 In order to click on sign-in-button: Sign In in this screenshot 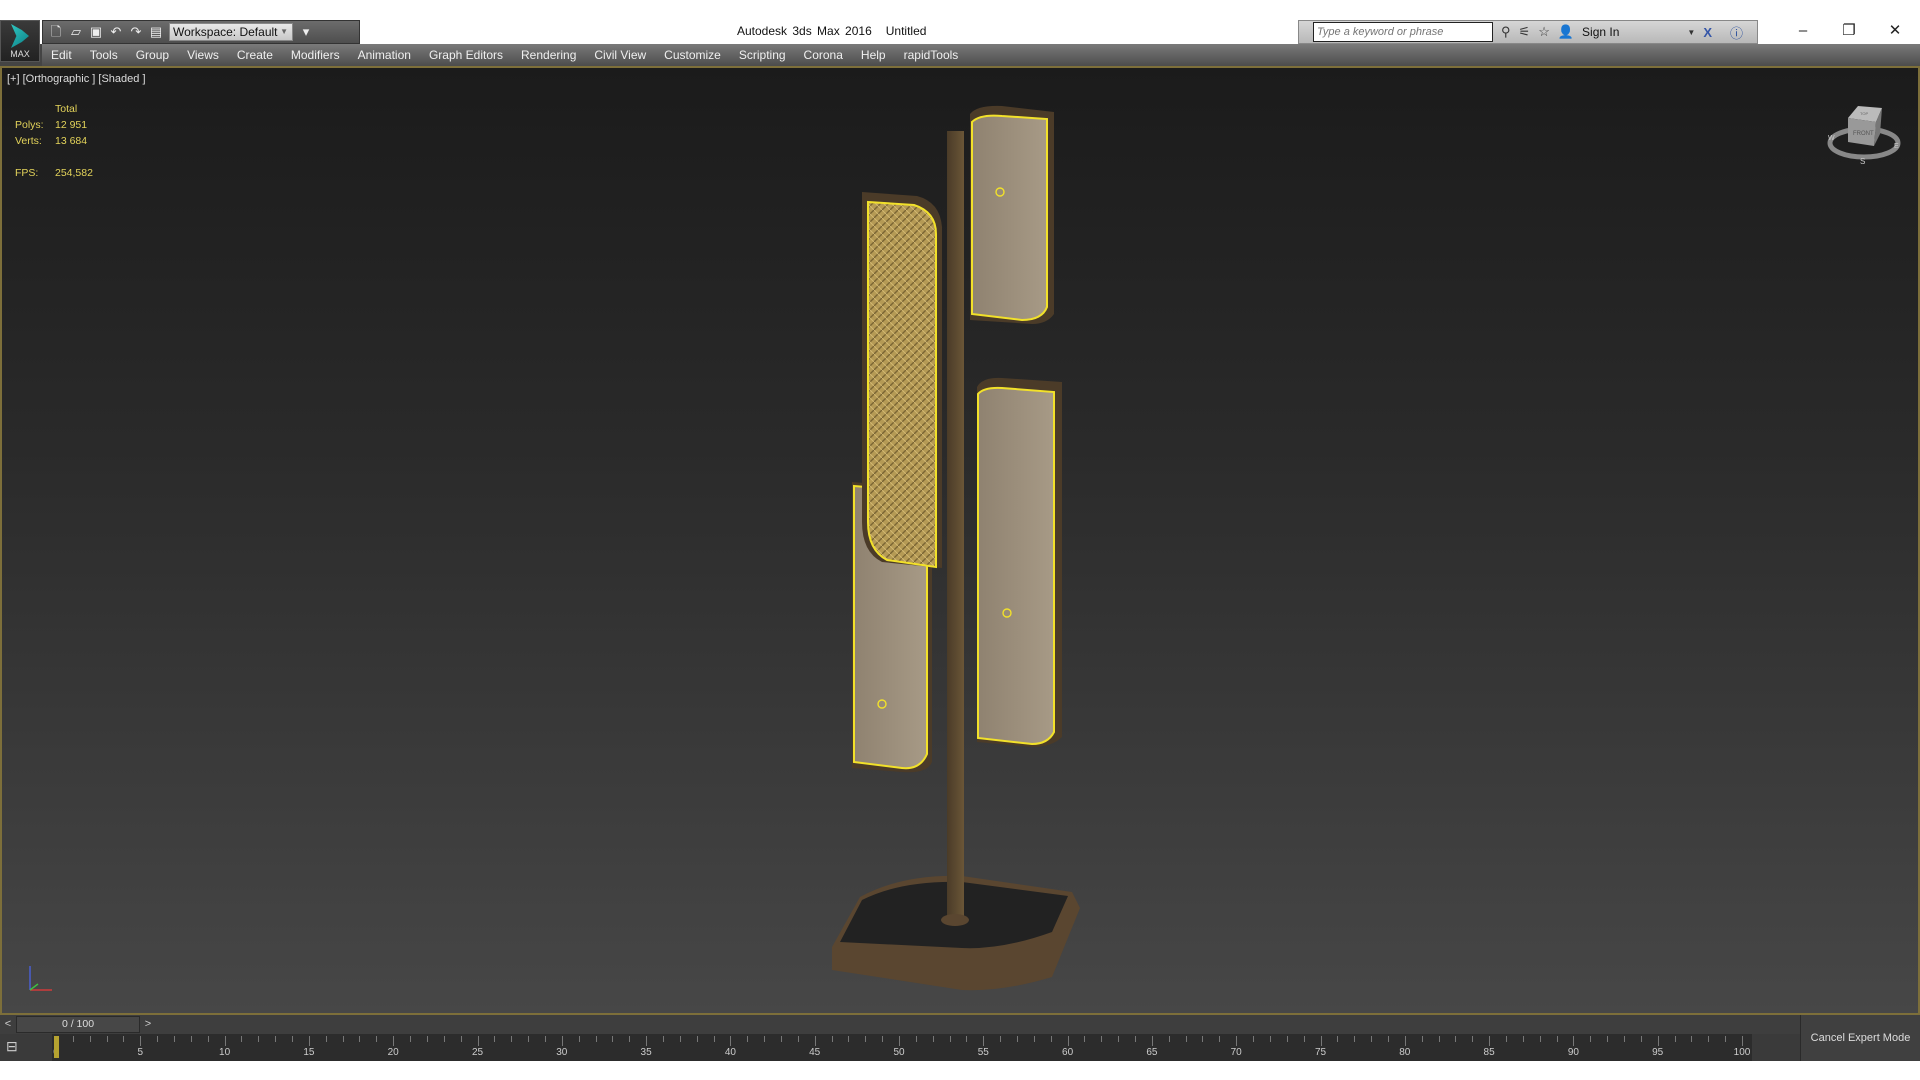, I will do `click(1600, 32)`.